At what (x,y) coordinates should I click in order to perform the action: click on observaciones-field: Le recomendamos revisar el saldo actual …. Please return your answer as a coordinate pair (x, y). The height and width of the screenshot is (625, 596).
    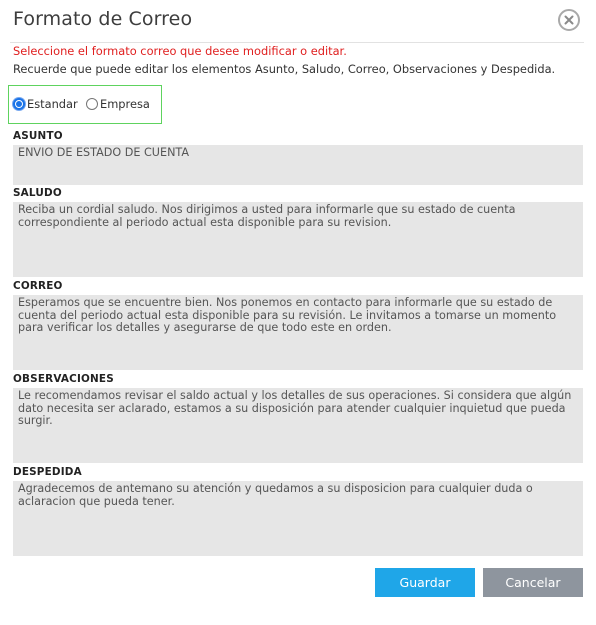
    Looking at the image, I should click on (298, 425).